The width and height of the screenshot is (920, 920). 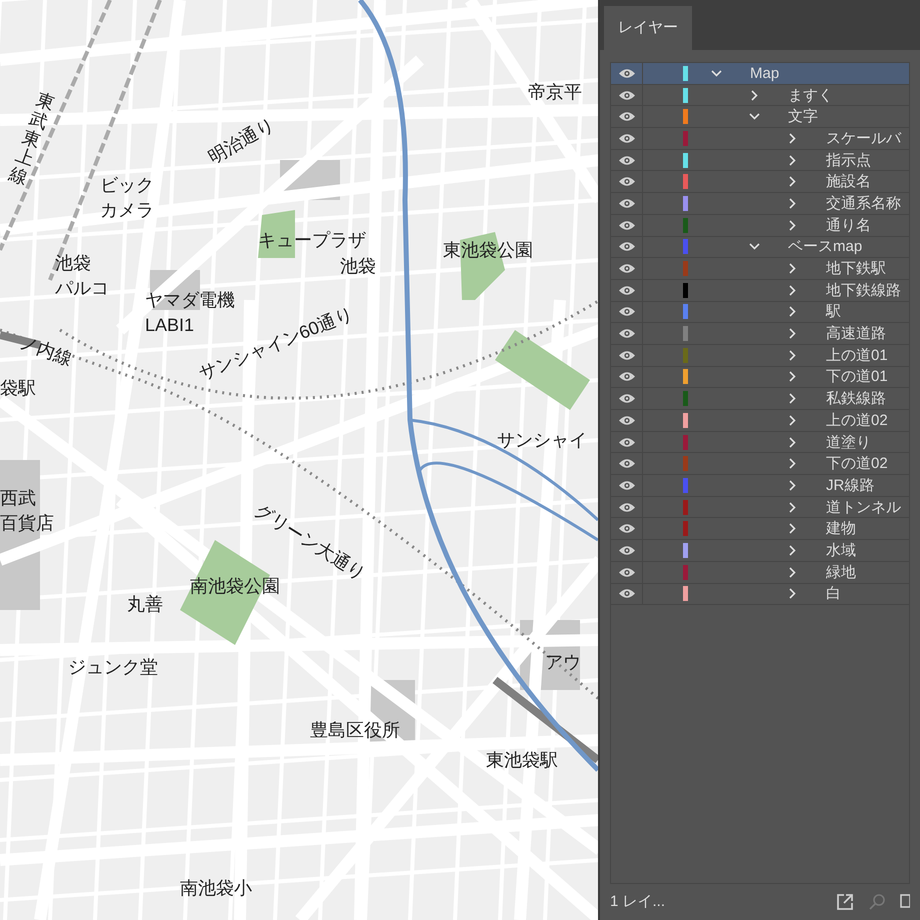 I want to click on layer-row: 道トンネル, so click(x=760, y=507).